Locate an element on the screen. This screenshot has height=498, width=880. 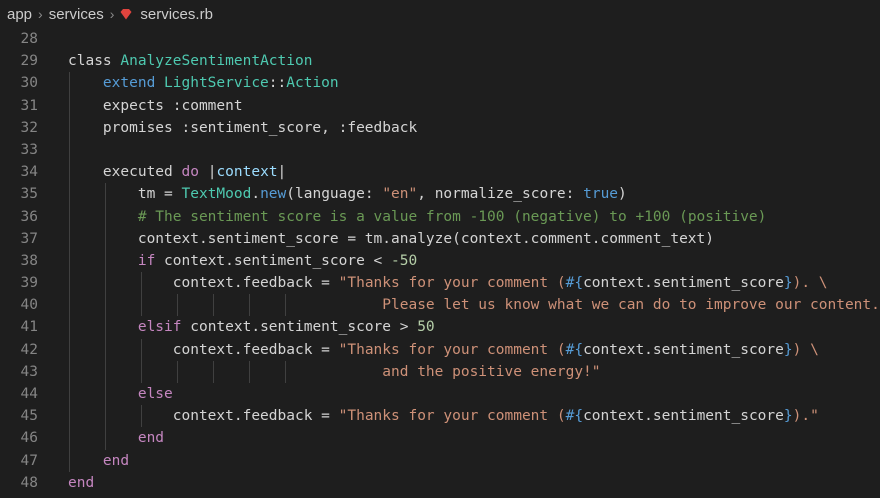
code-token: context.sentiment_score > is located at coordinates (299, 327).